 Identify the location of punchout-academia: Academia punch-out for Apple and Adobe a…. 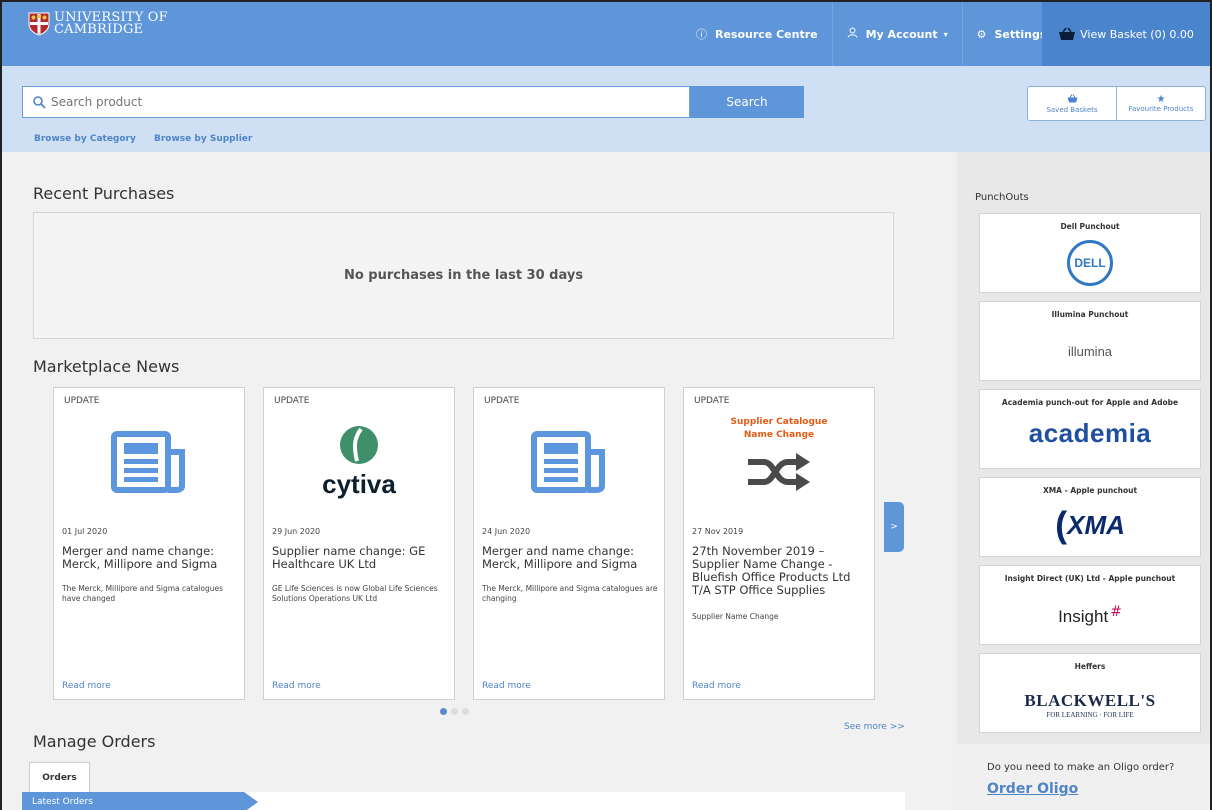
(1090, 429).